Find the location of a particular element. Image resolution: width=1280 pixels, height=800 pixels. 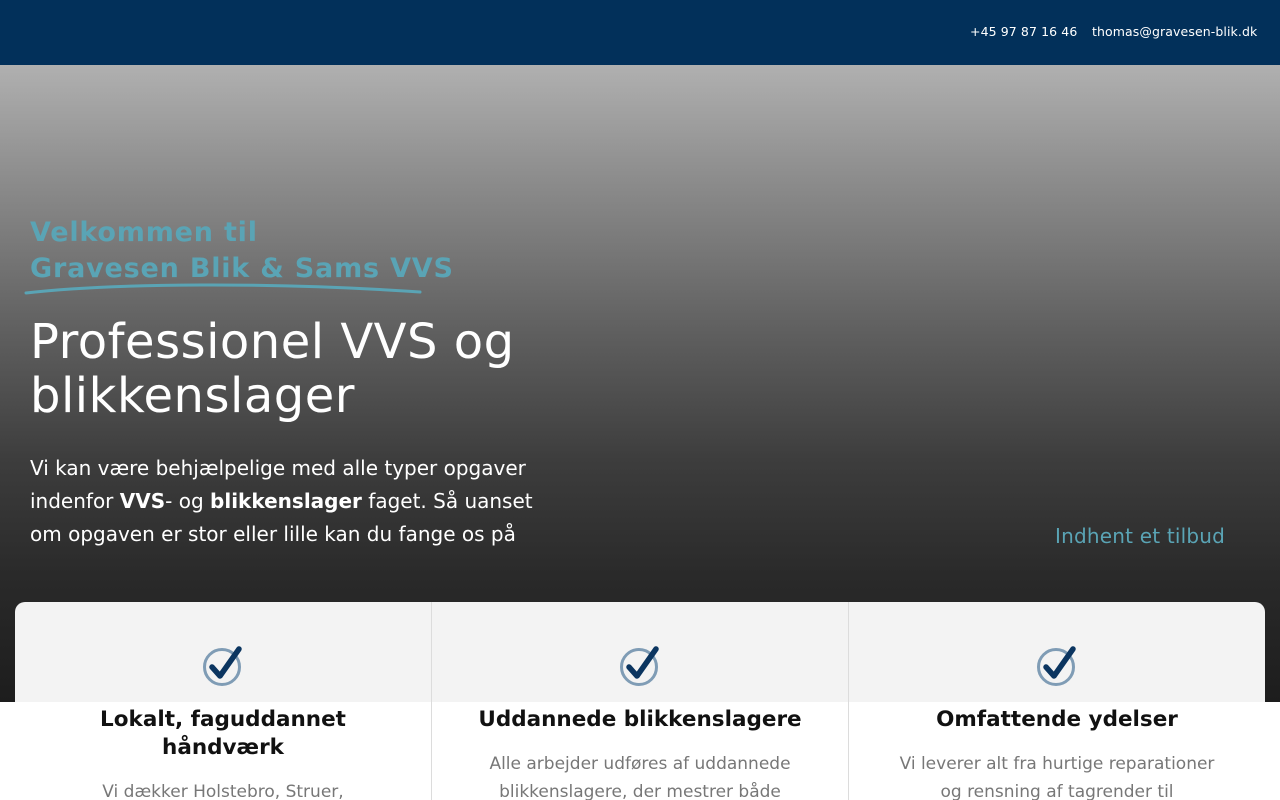

email-link: thomas@gravesen-blik.dk is located at coordinates (1174, 31).